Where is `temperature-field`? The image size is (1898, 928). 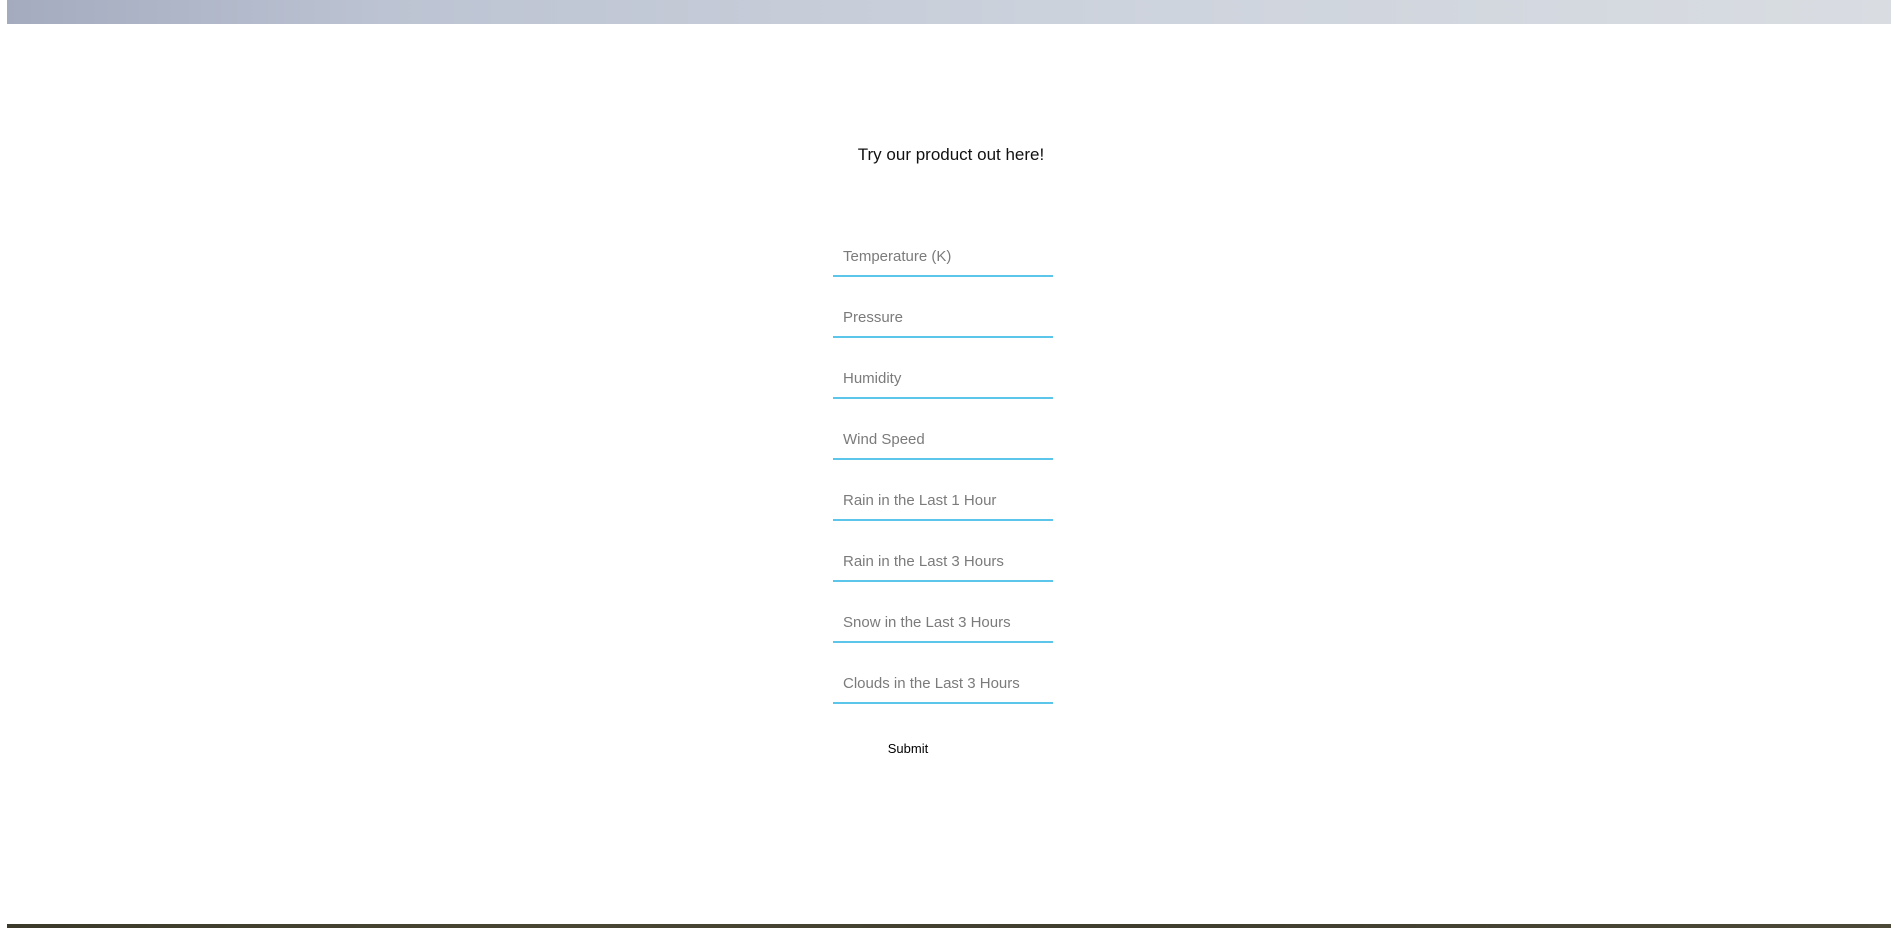
temperature-field is located at coordinates (943, 257).